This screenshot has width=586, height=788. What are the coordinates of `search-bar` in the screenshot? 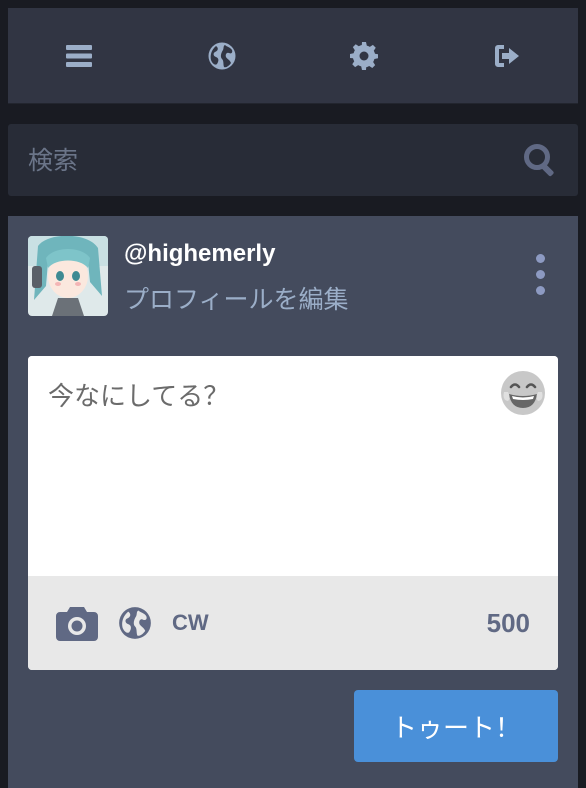 It's located at (293, 160).